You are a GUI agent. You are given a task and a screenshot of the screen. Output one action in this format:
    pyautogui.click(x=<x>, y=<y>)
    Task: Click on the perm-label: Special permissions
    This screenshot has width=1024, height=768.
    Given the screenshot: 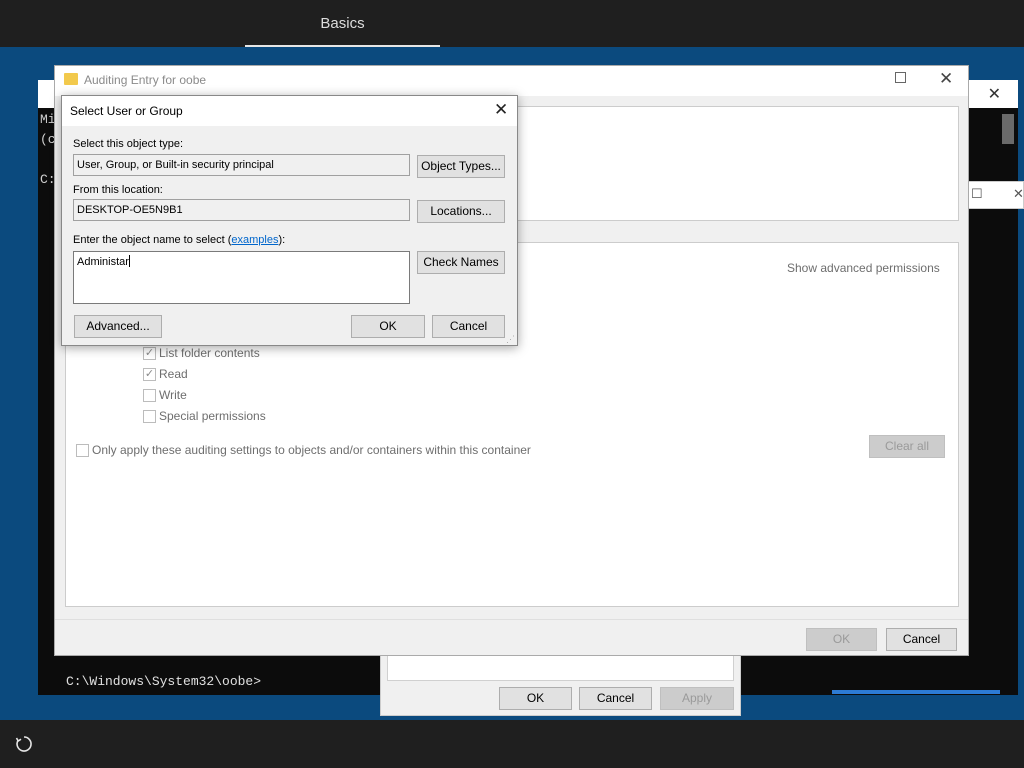 What is the action you would take?
    pyautogui.click(x=212, y=416)
    